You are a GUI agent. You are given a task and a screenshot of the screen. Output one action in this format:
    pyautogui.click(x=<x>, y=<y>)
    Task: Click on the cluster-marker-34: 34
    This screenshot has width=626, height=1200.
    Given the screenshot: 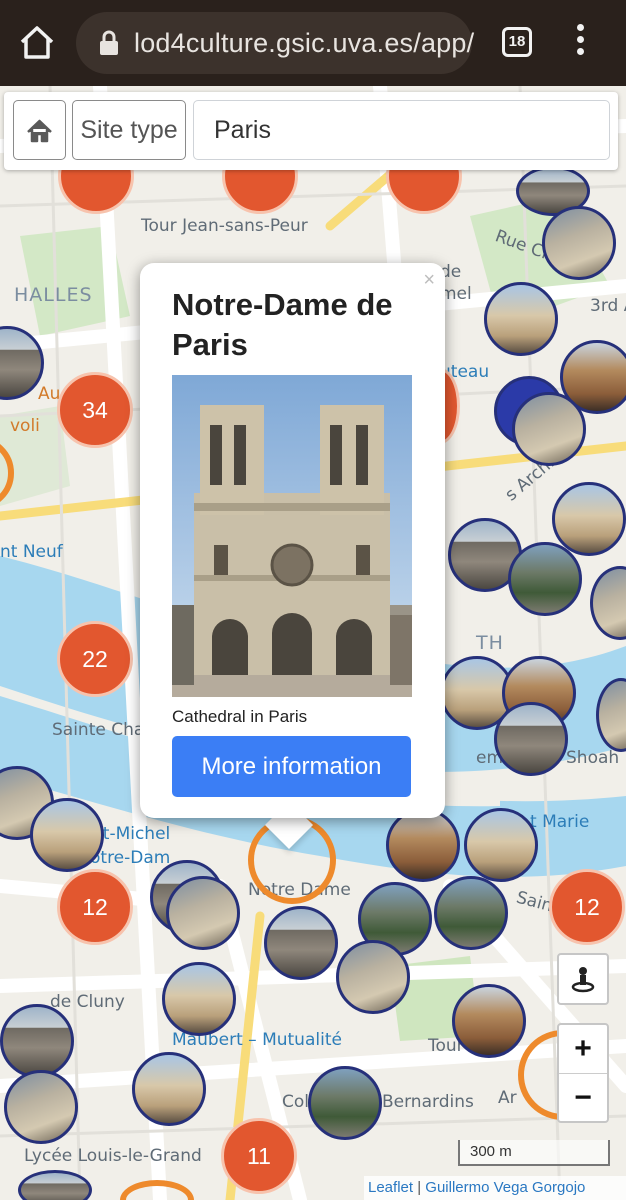 What is the action you would take?
    pyautogui.click(x=95, y=410)
    